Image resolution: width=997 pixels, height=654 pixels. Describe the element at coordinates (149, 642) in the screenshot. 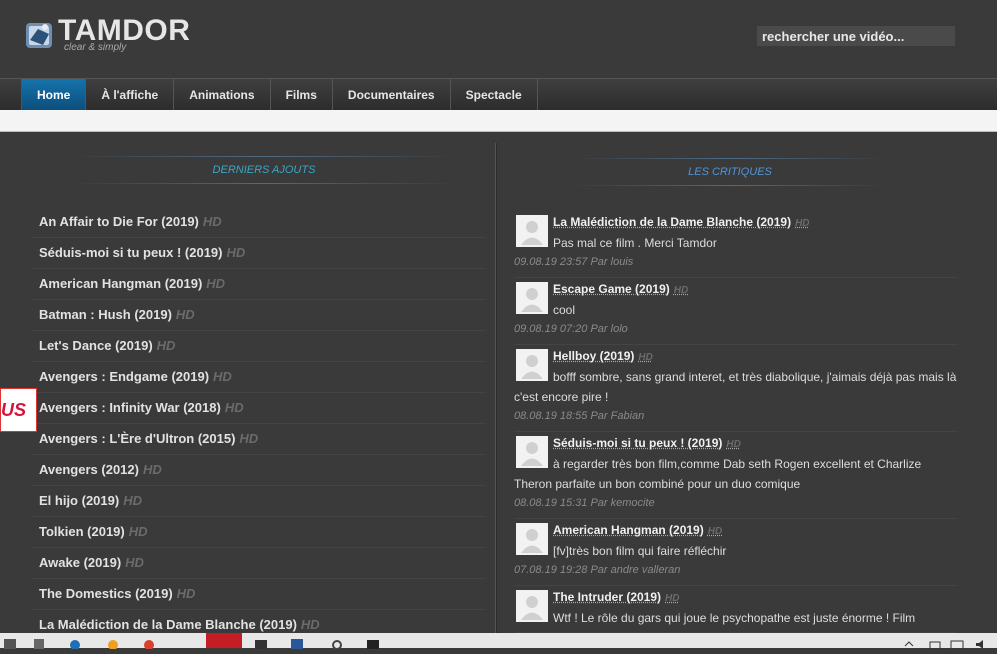

I see `chrome-icon` at that location.